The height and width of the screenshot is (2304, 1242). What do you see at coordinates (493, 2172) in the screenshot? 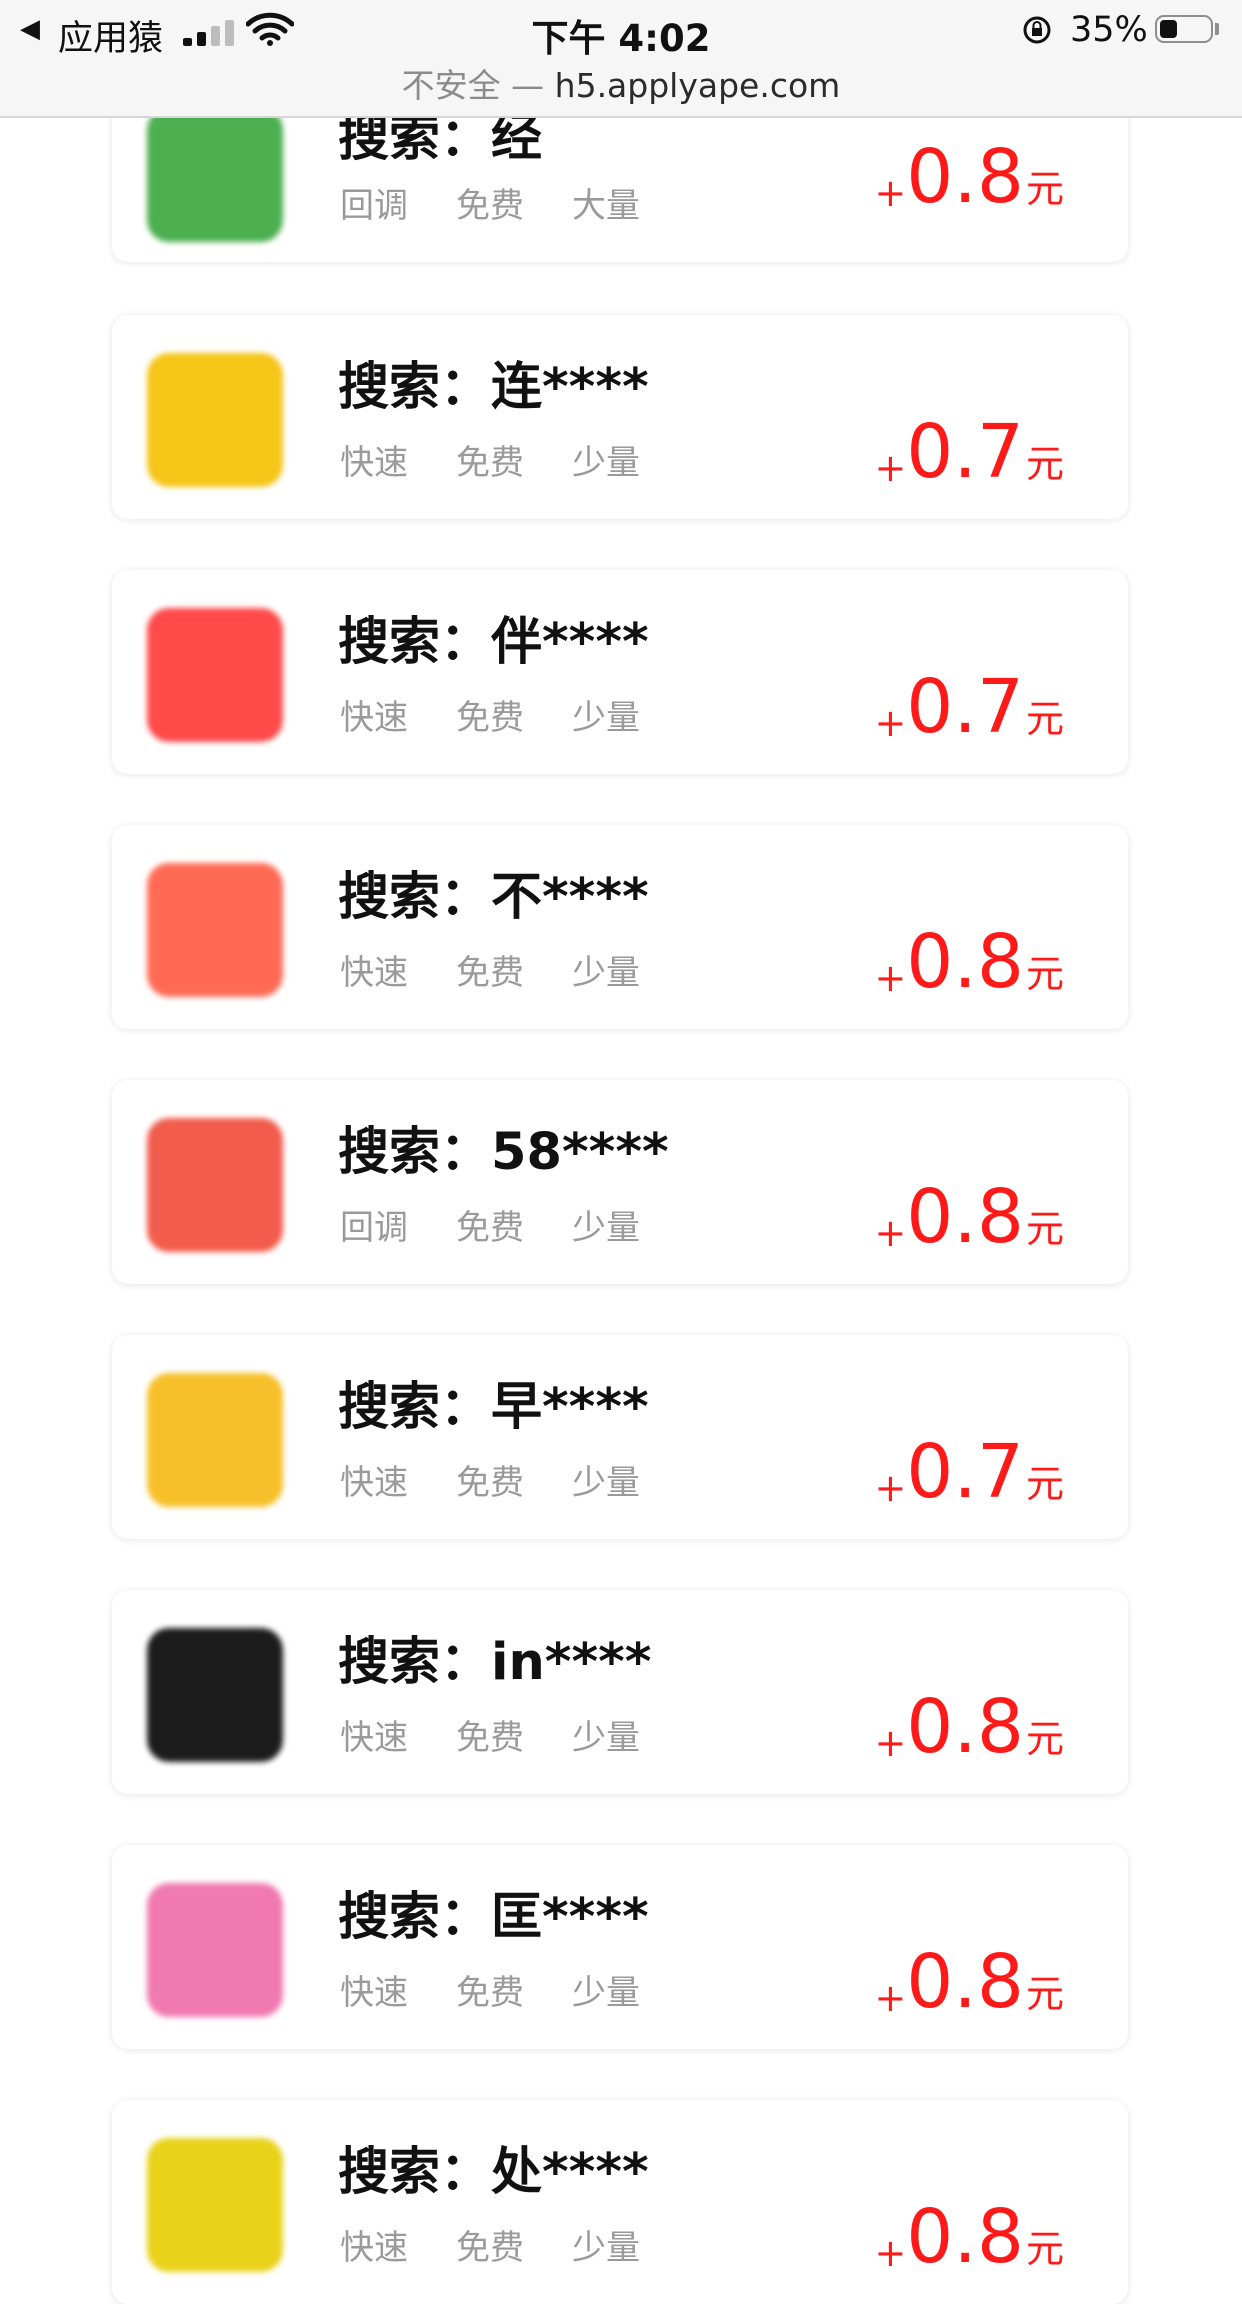
I see `task-title: 搜索：处****` at bounding box center [493, 2172].